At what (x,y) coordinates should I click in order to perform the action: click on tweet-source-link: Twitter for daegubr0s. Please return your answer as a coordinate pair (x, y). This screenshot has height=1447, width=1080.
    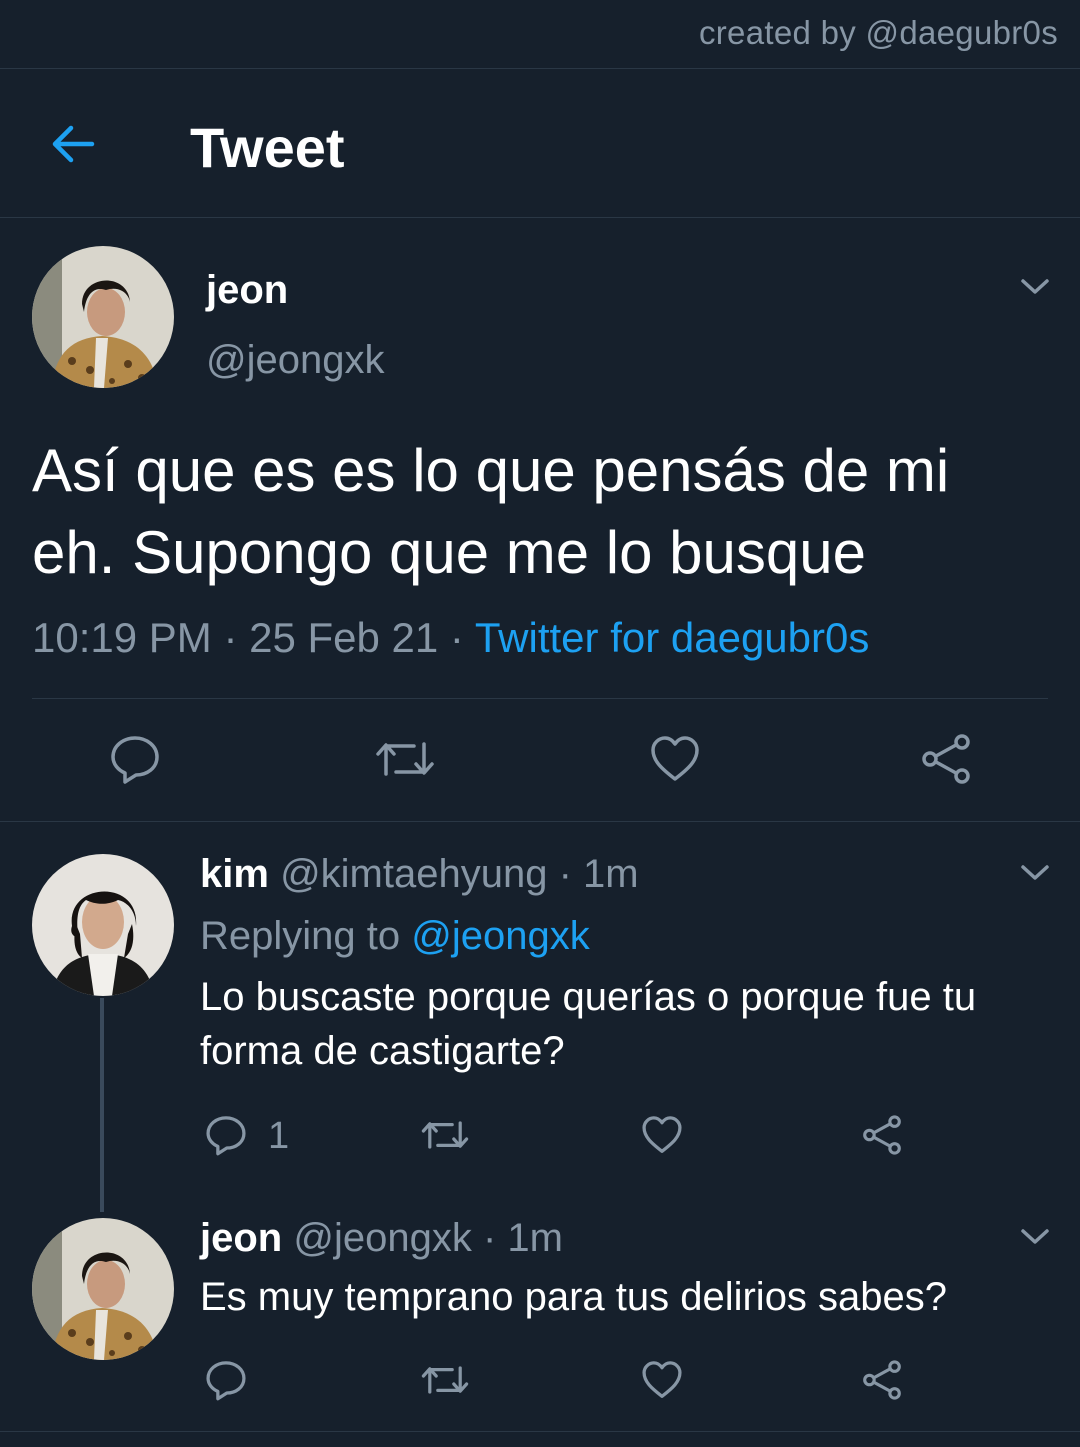
    Looking at the image, I should click on (672, 637).